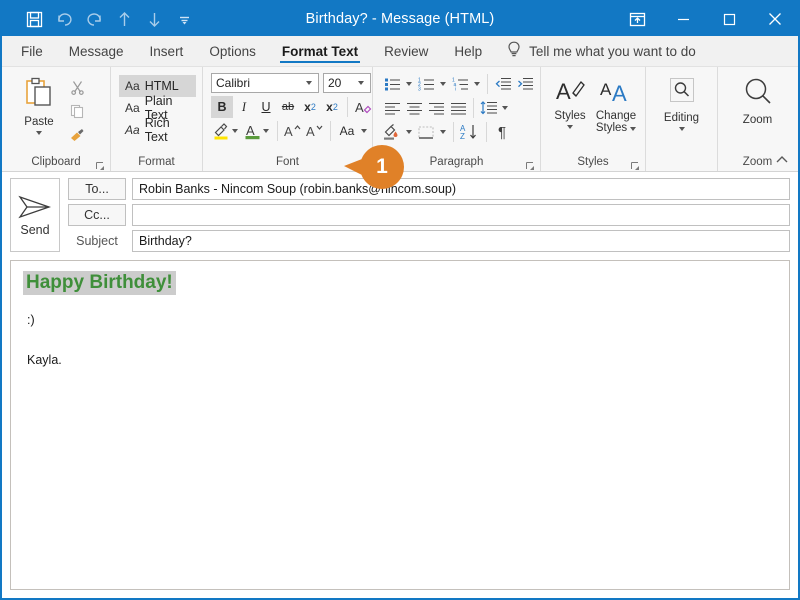 The image size is (800, 600). Describe the element at coordinates (34, 19) in the screenshot. I see `save-icon` at that location.